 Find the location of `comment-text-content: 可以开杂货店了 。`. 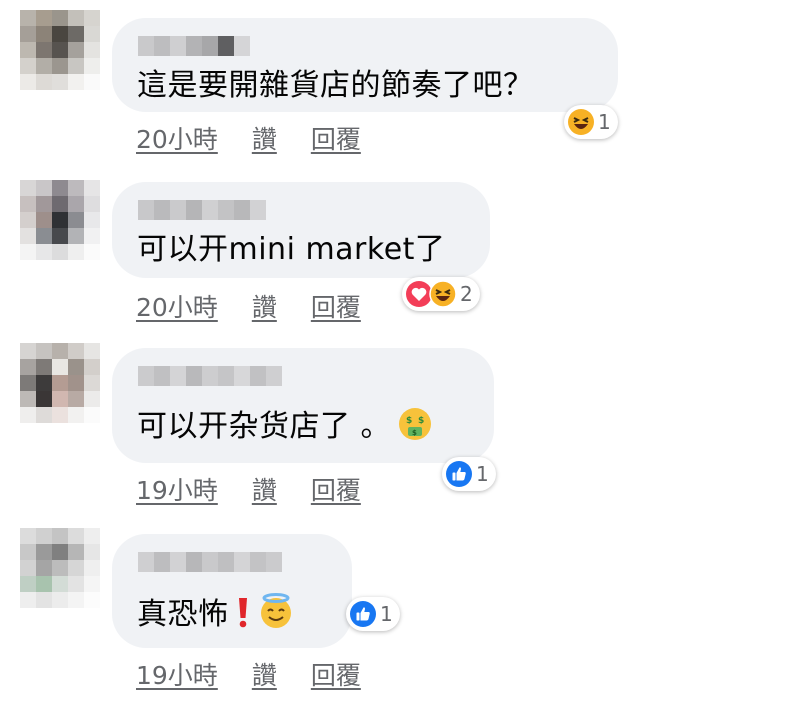

comment-text-content: 可以开杂货店了 。 is located at coordinates (264, 426).